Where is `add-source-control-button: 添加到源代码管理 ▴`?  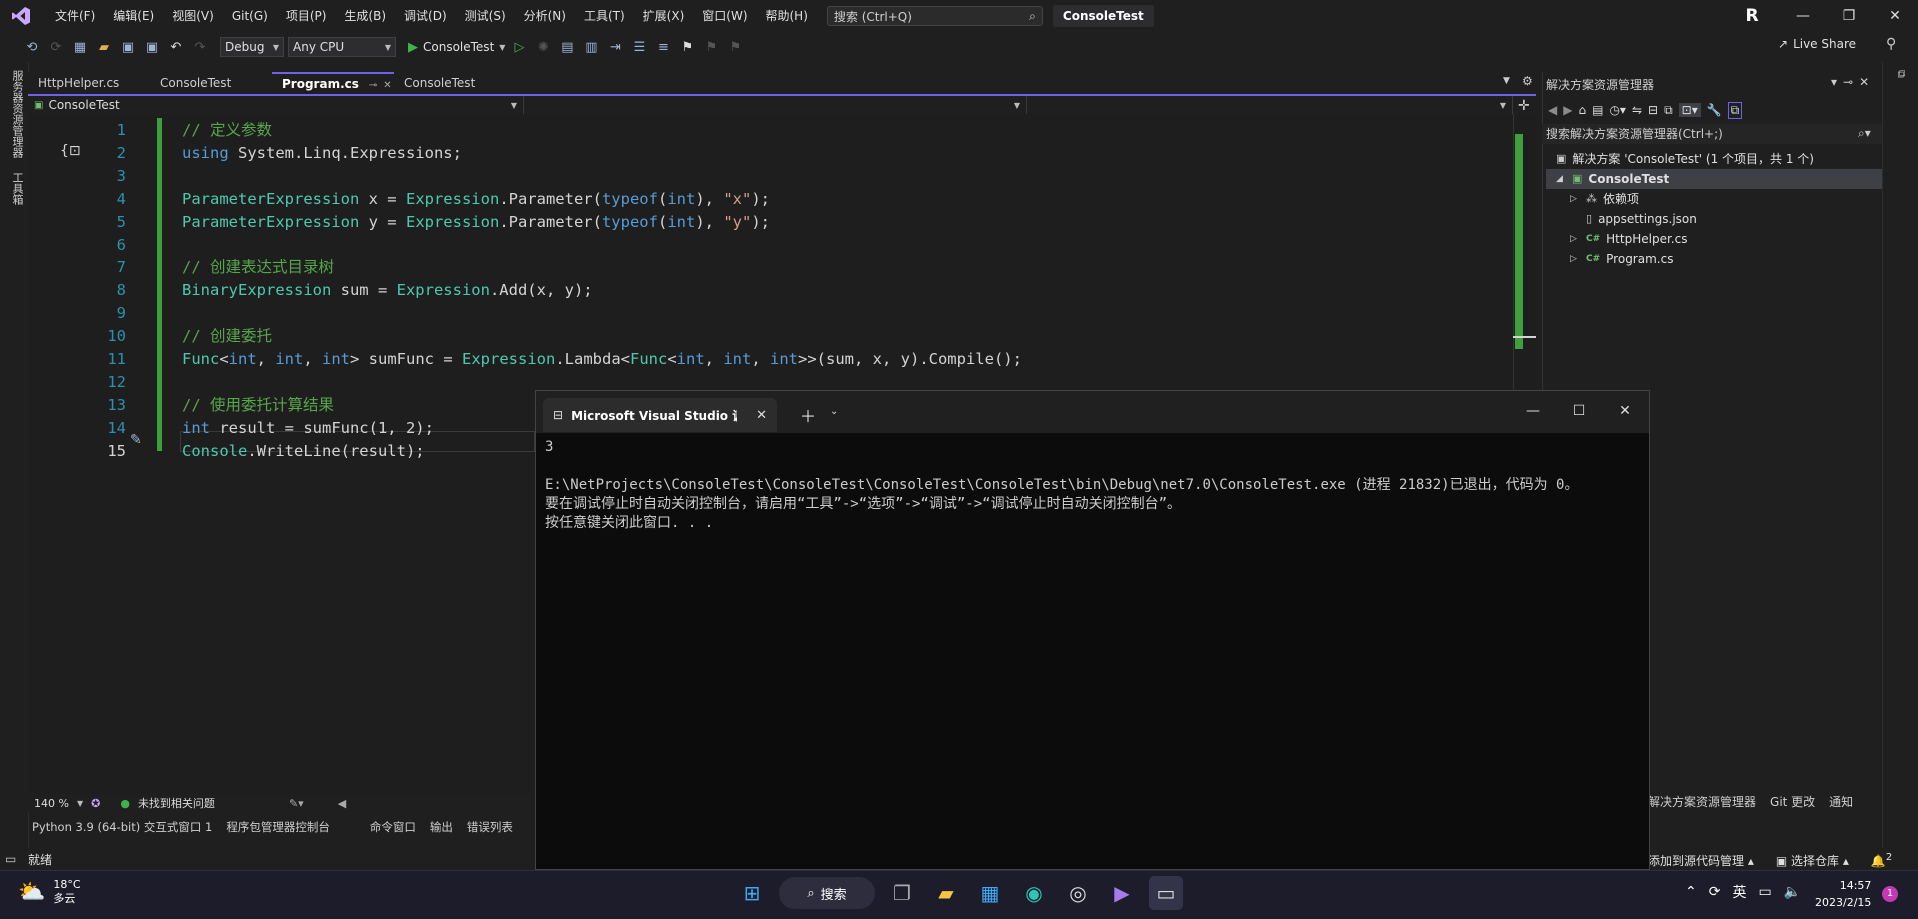
add-source-control-button: 添加到源代码管理 ▴ is located at coordinates (1701, 860).